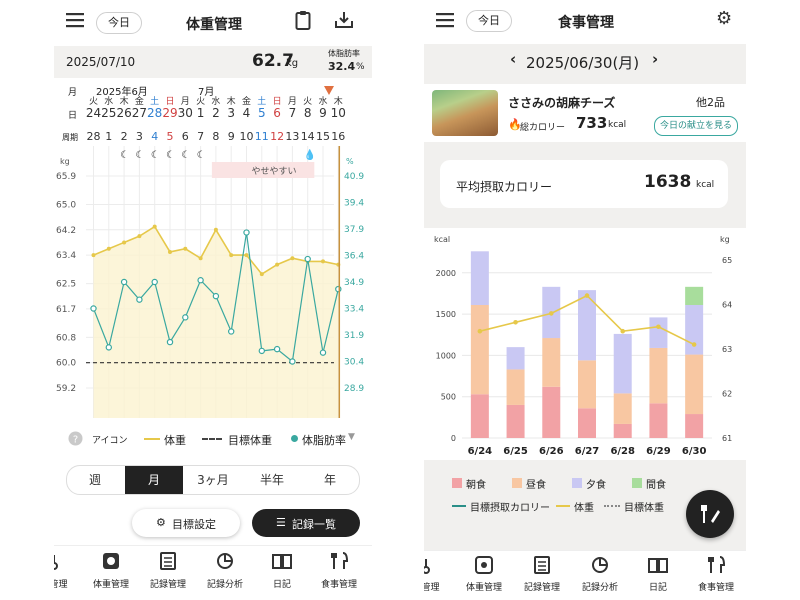  Describe the element at coordinates (563, 506) in the screenshot. I see `legend-weight-swatch` at that location.